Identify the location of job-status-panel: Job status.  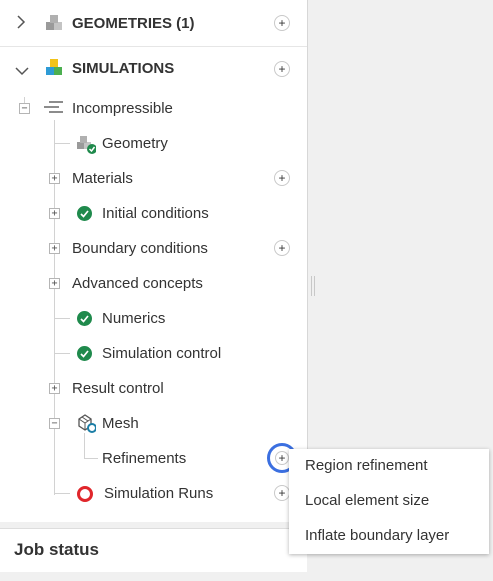
(153, 550).